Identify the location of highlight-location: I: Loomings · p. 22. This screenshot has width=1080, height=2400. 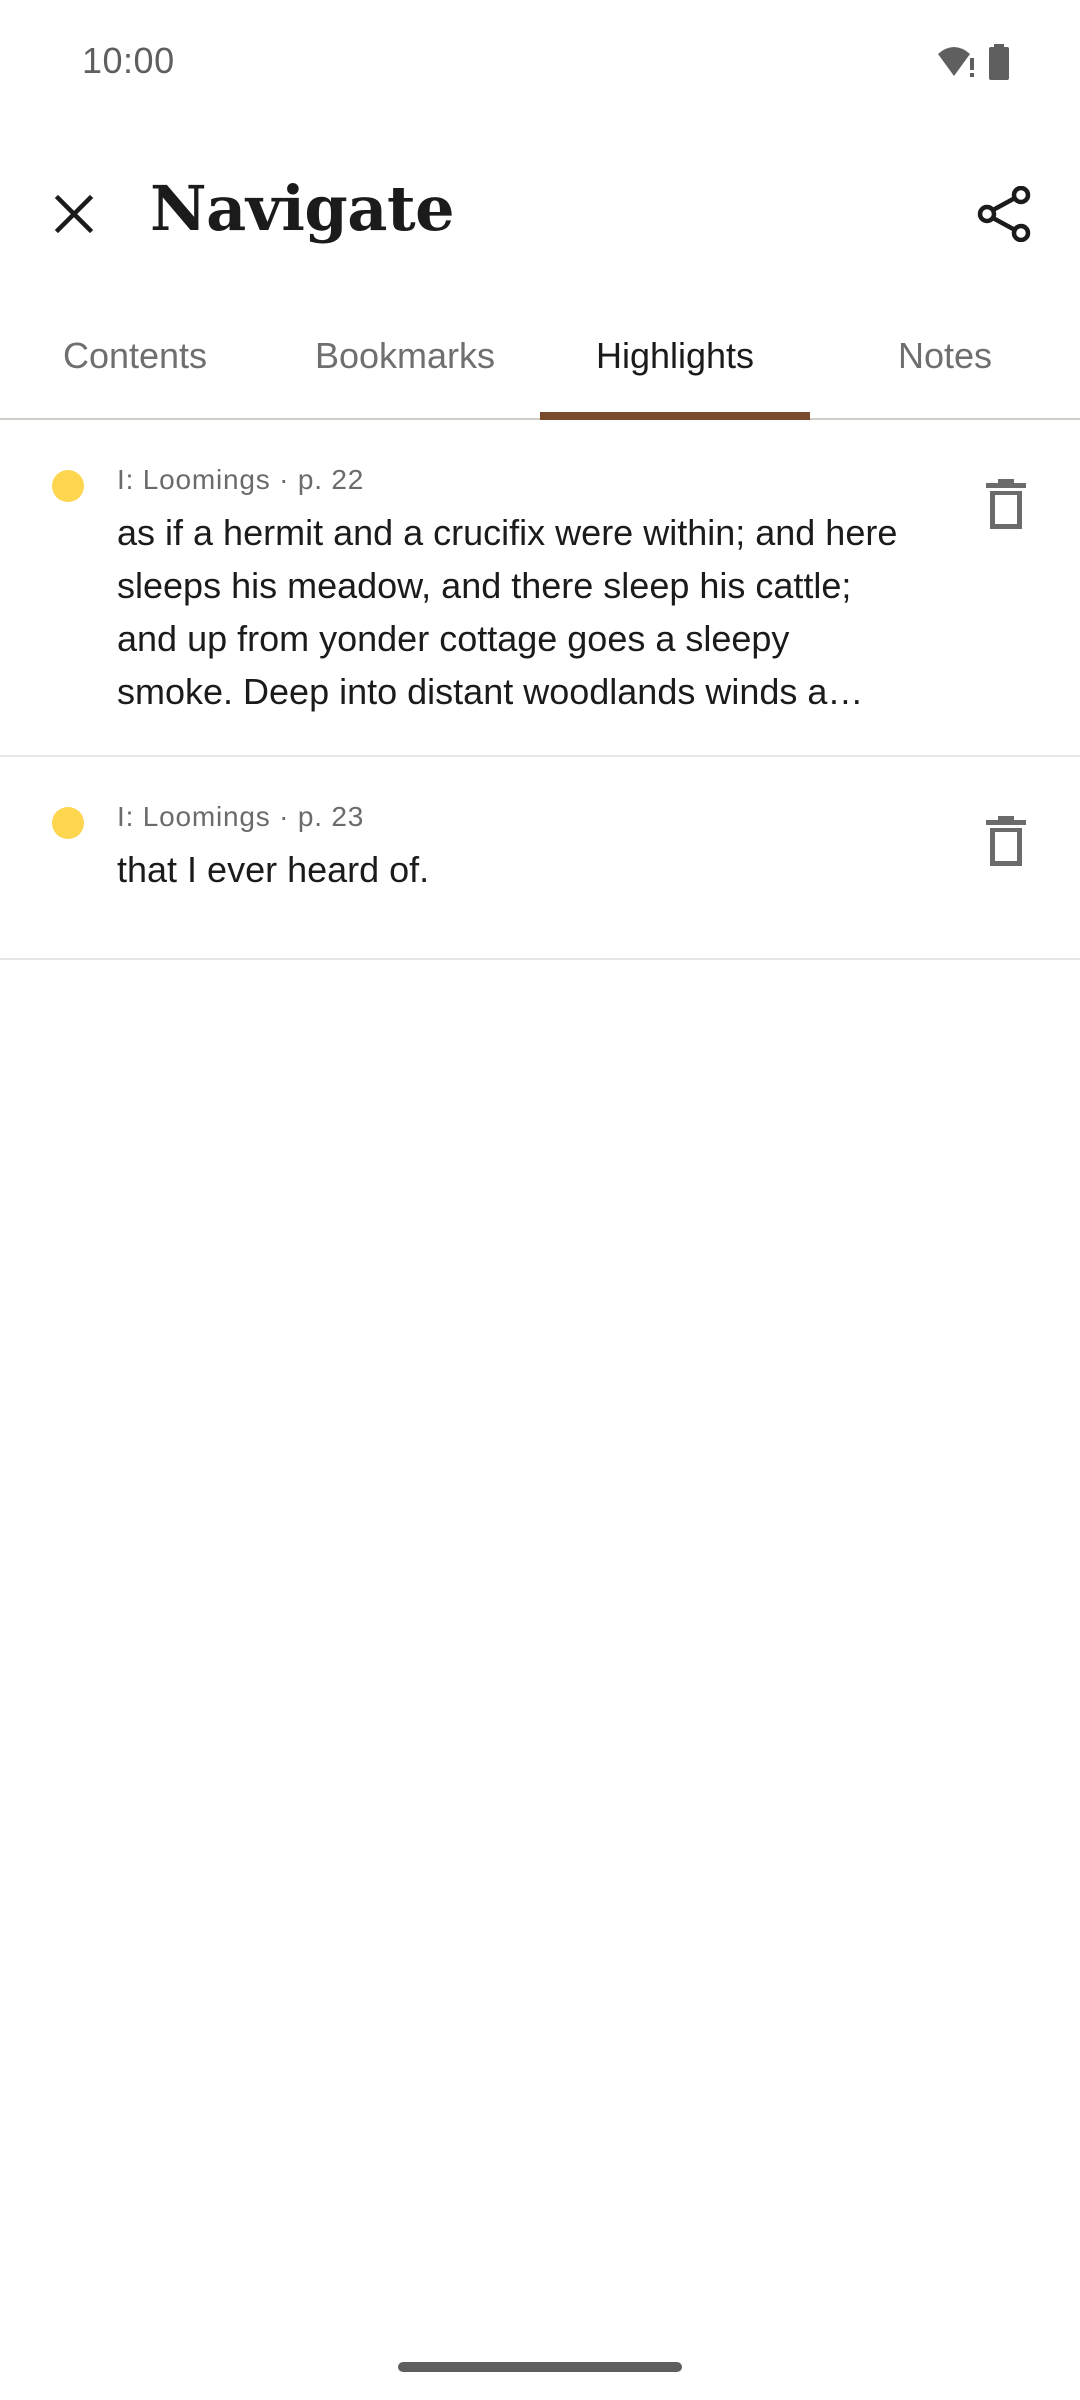
(241, 479).